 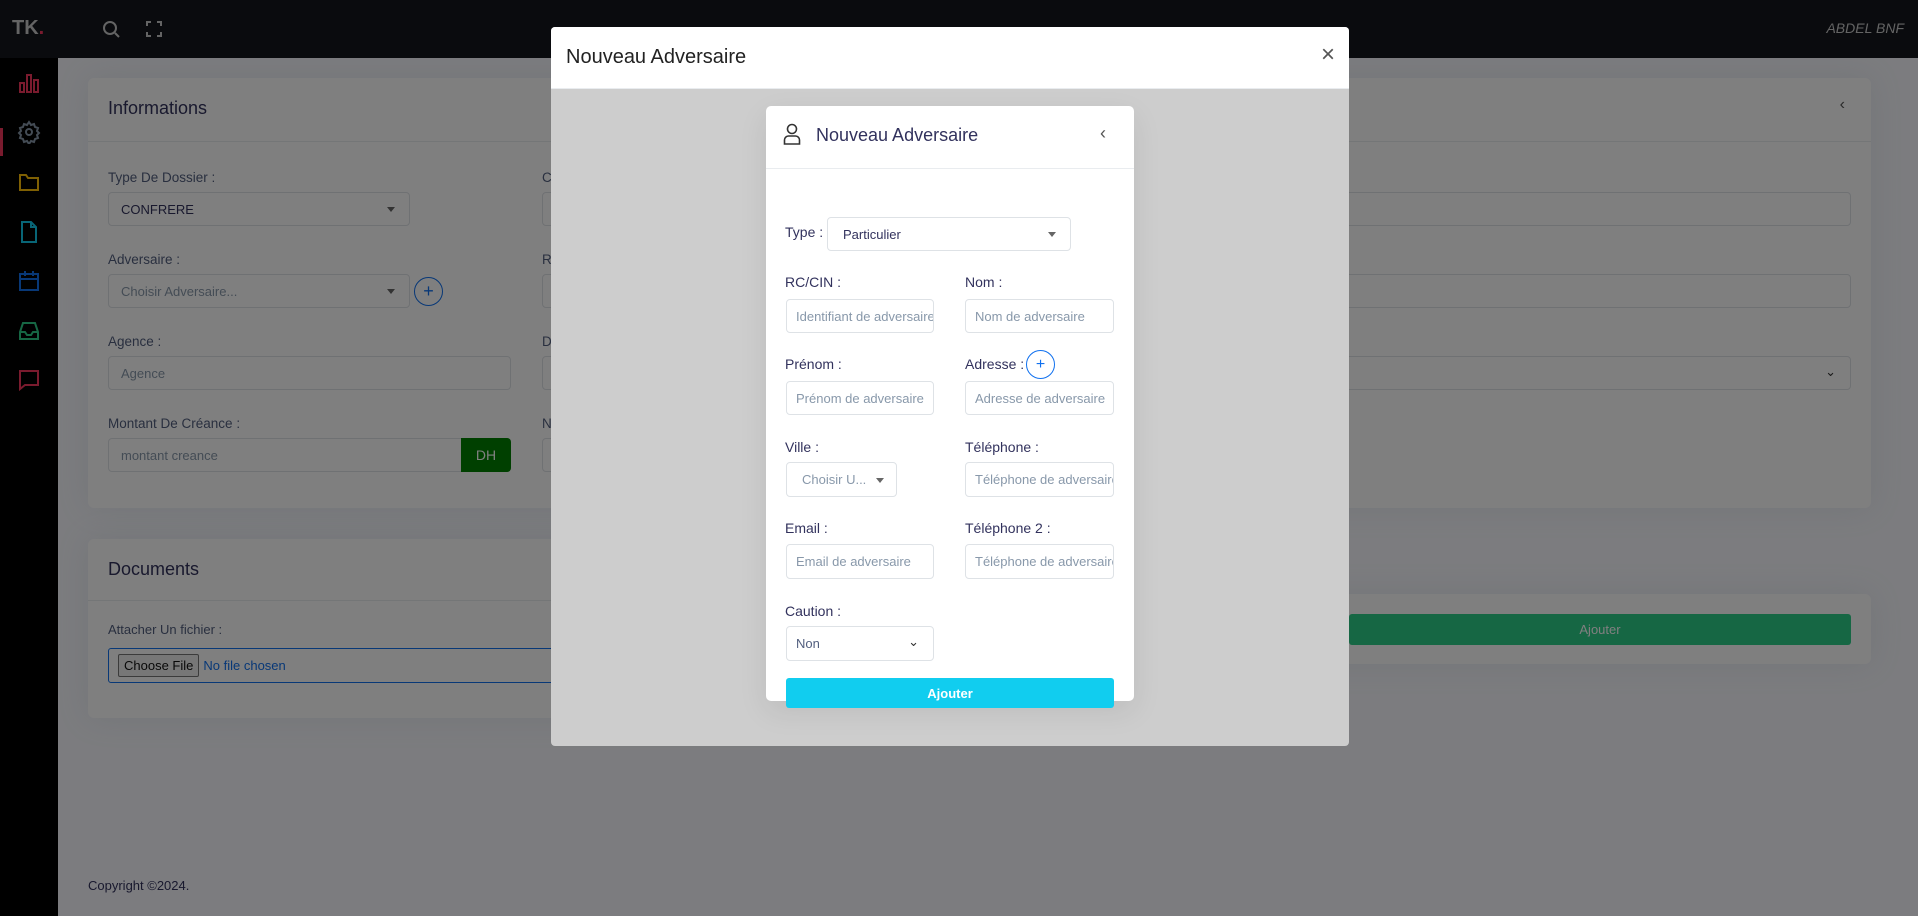 I want to click on close-icon: ×, so click(x=1328, y=55).